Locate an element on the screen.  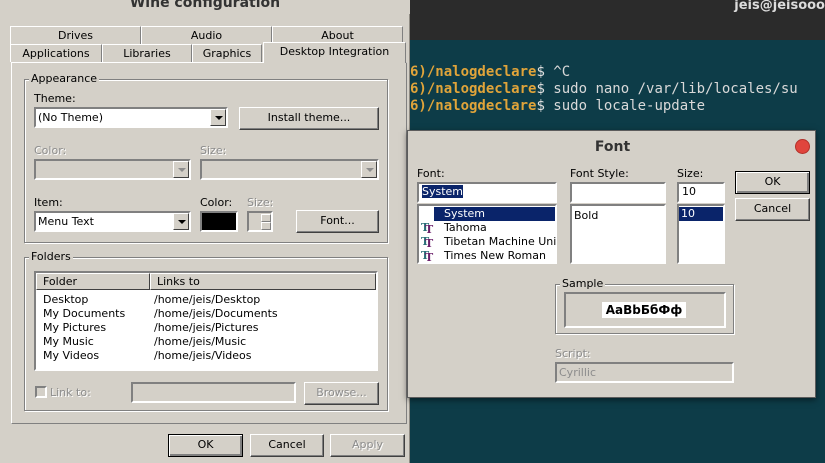
wine-titlebar: Wine configuration is located at coordinates (205, 7).